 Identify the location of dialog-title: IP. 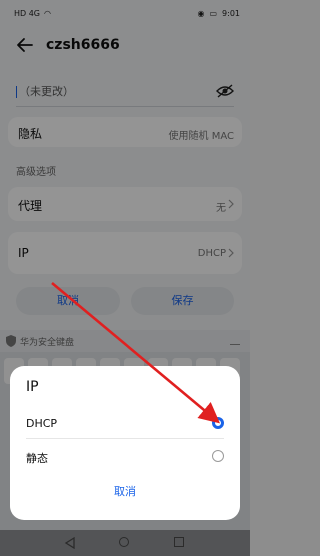
(32, 387).